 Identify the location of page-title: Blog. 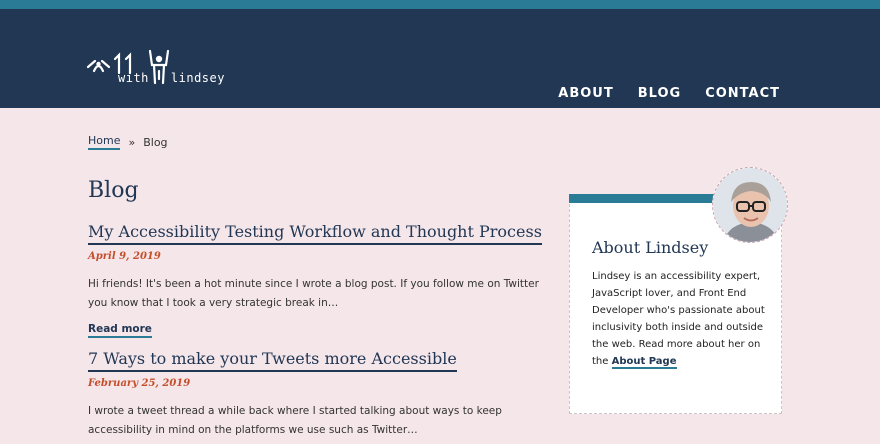
(113, 190).